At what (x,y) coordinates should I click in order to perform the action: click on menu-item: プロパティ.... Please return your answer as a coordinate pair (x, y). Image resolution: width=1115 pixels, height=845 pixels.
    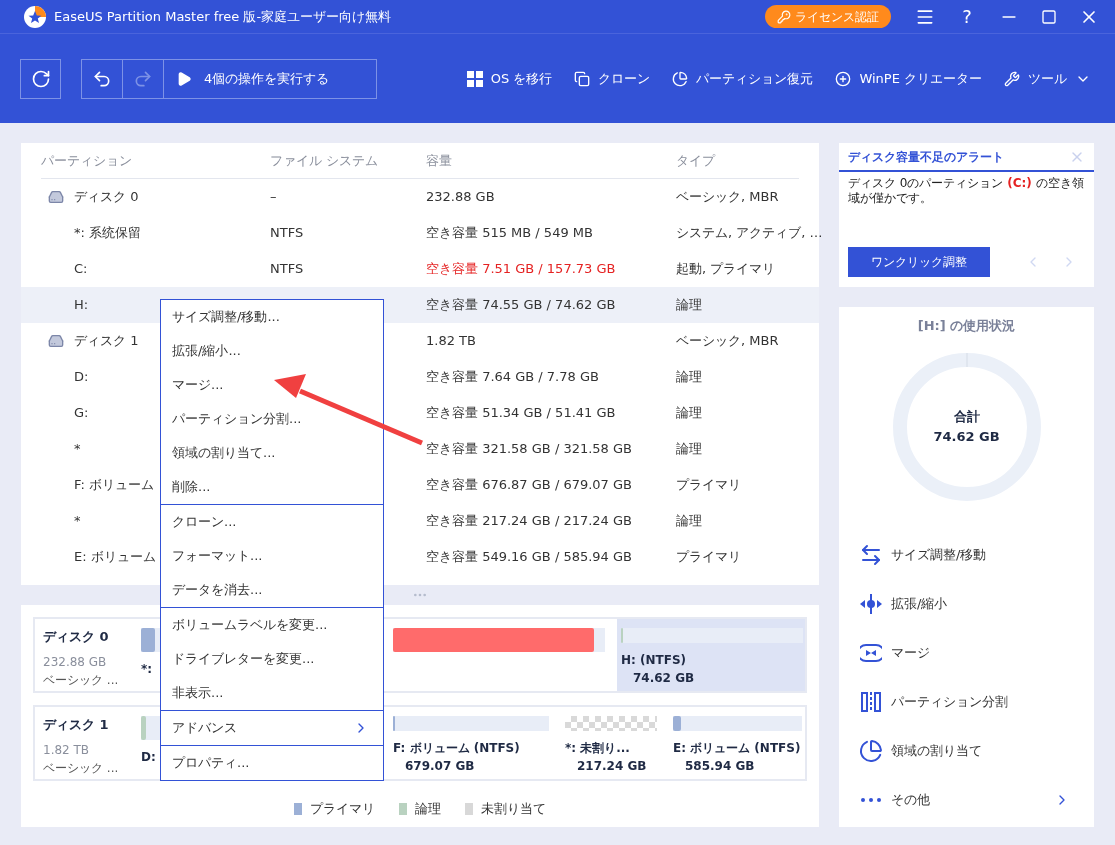
    Looking at the image, I should click on (272, 763).